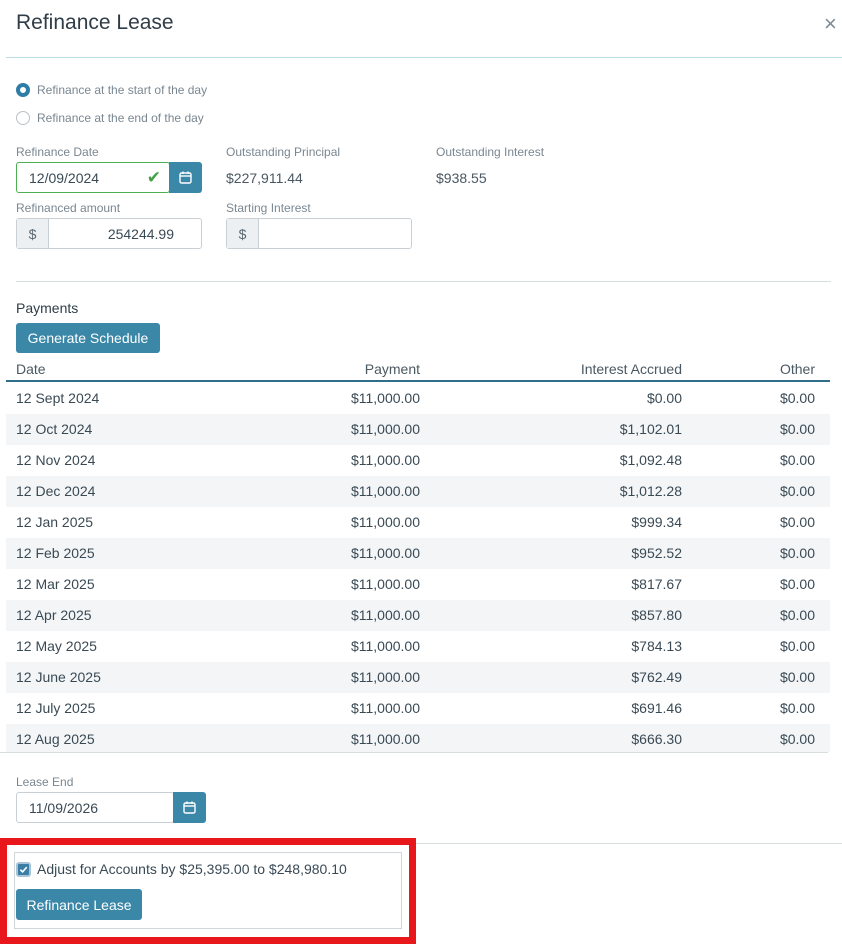  Describe the element at coordinates (656, 708) in the screenshot. I see `cell-interest: $691.46` at that location.